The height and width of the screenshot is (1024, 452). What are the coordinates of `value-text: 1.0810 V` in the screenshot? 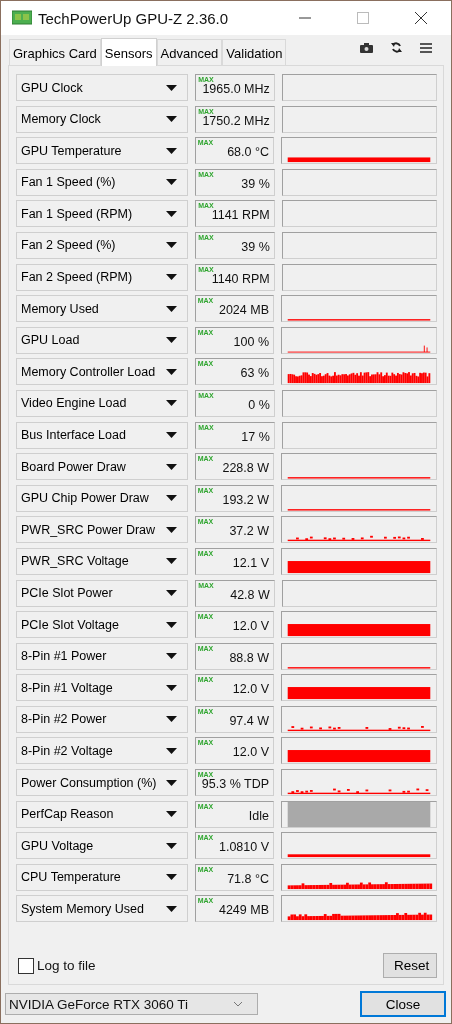 It's located at (243, 848).